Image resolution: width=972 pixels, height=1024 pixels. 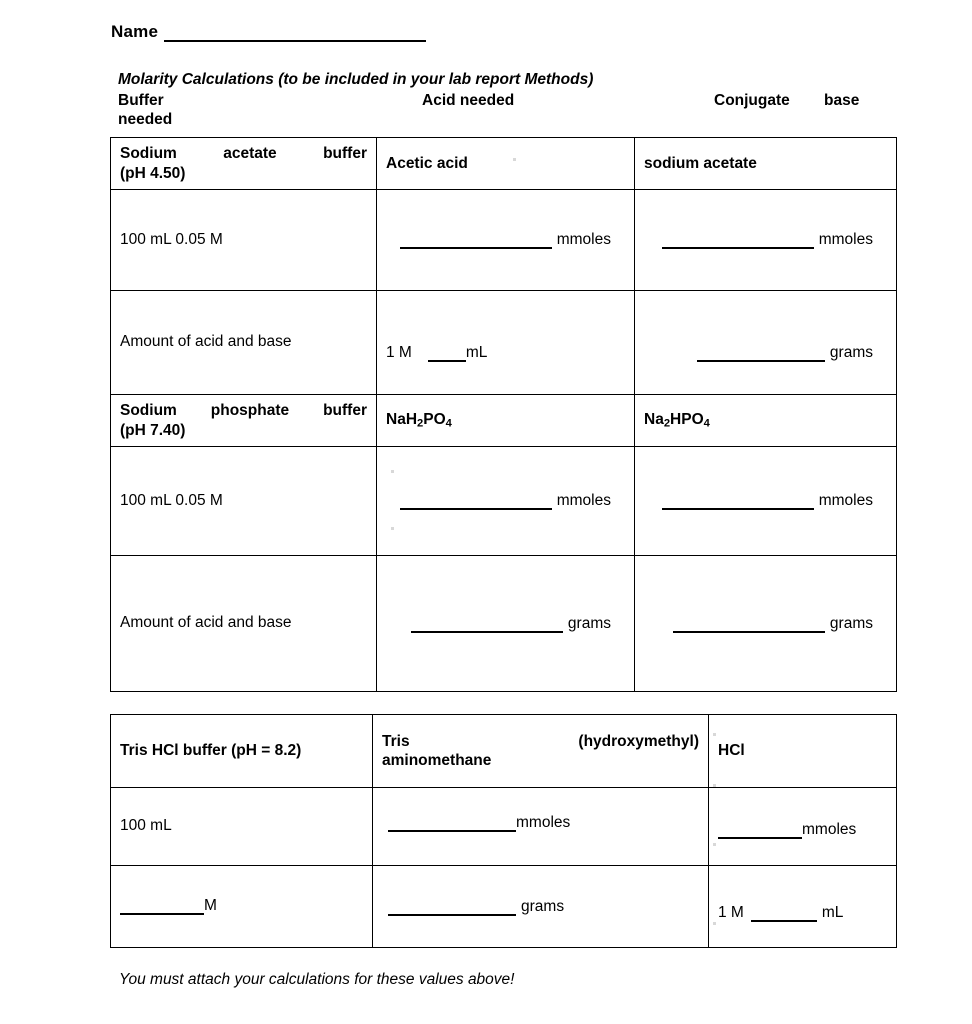 I want to click on volume-label: 100 mL, so click(x=146, y=825).